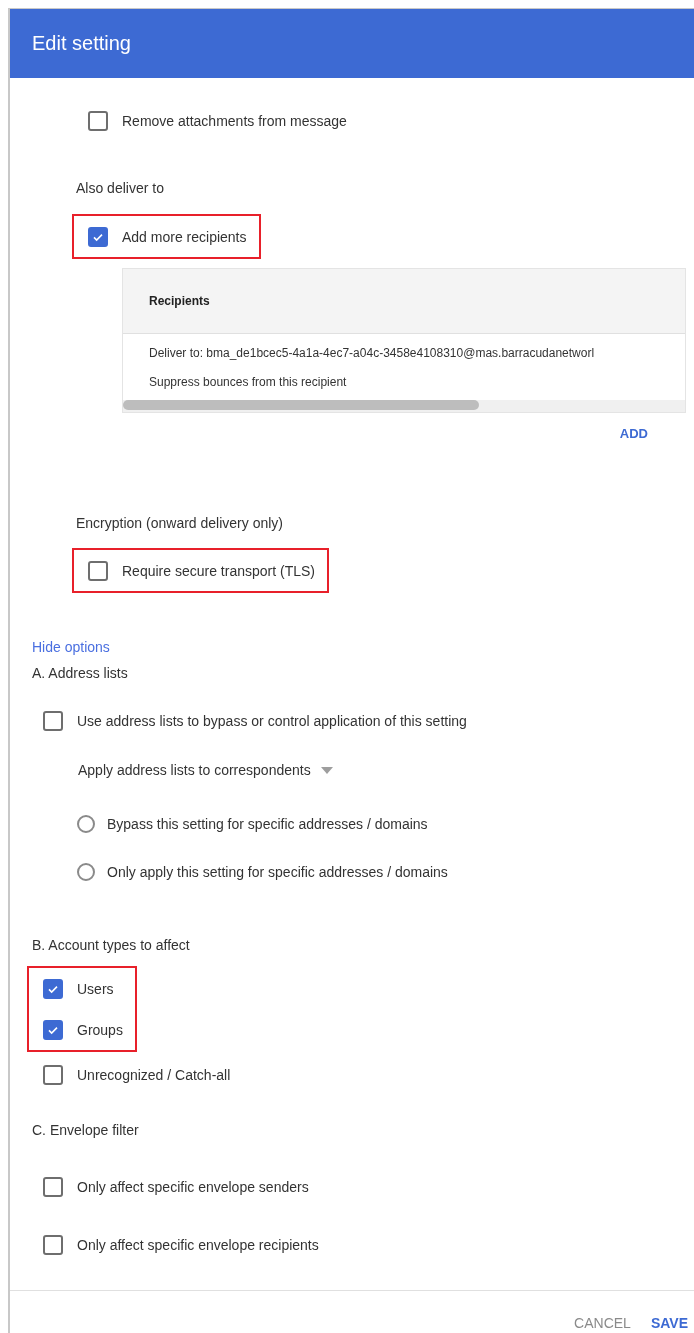 This screenshot has height=1333, width=694. I want to click on add-button: ADD, so click(633, 433).